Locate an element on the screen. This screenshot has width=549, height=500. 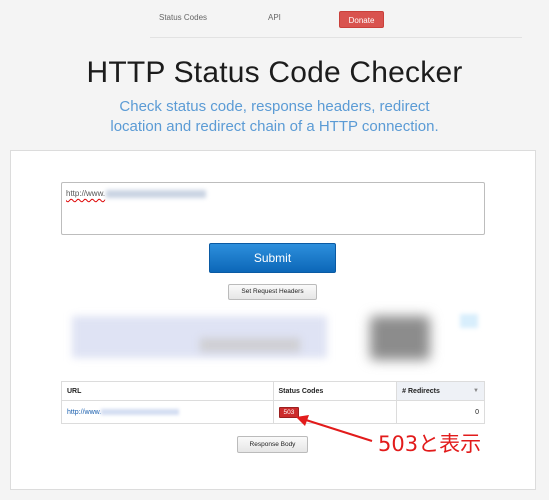
page-title: HTTP Status Code Checker is located at coordinates (274, 72).